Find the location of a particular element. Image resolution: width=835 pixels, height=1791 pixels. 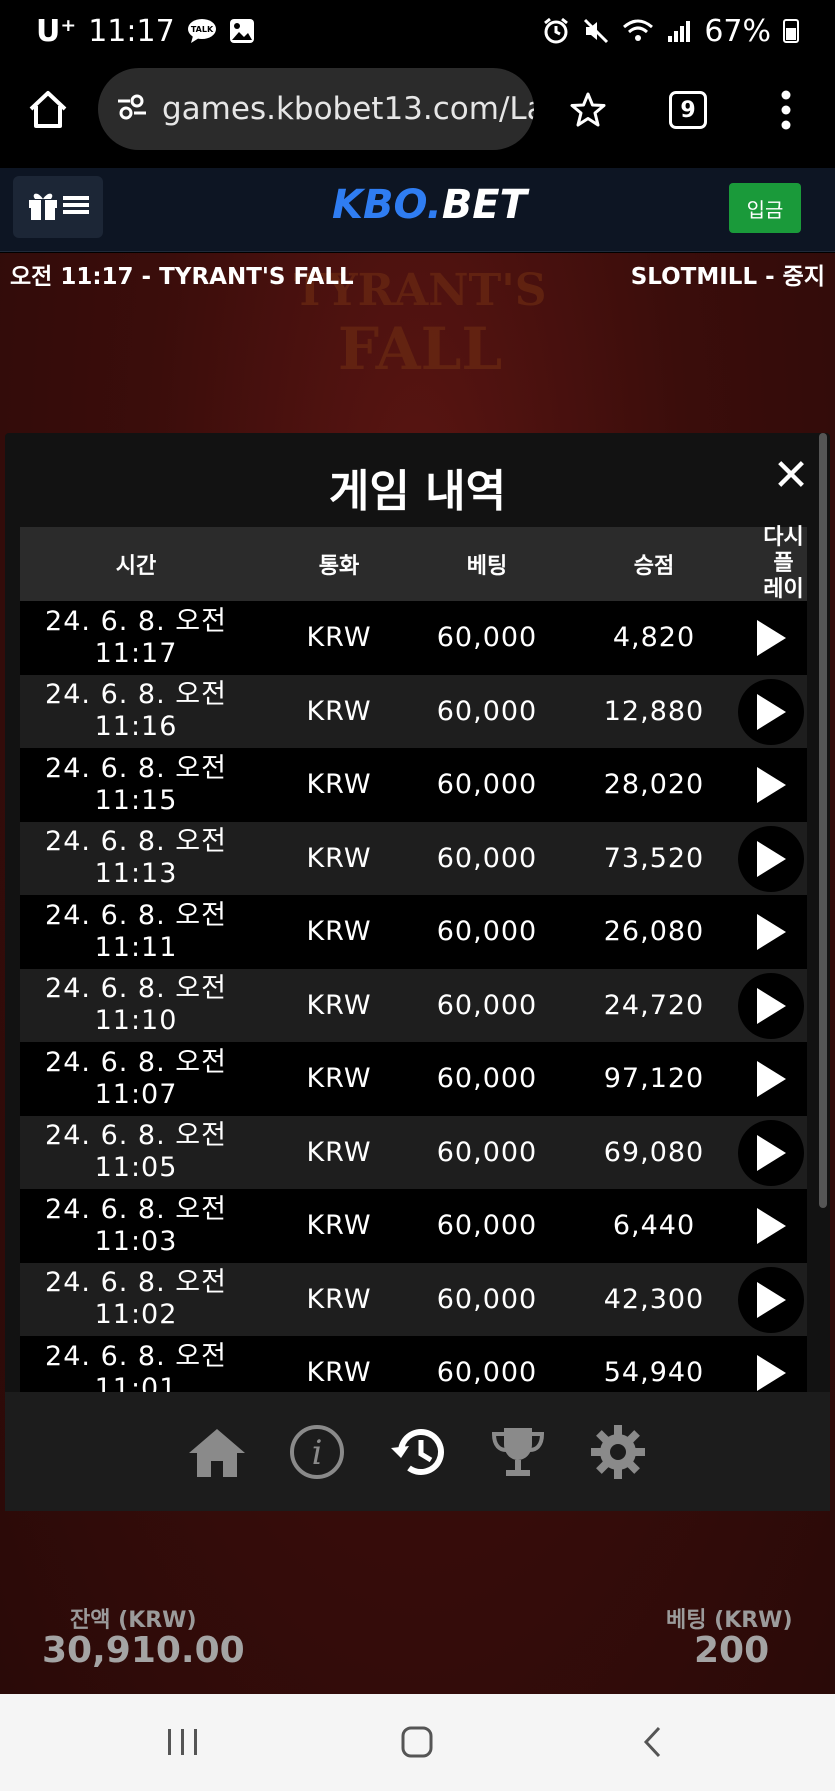

site-header: KBO.BET 입금 is located at coordinates (417, 210).